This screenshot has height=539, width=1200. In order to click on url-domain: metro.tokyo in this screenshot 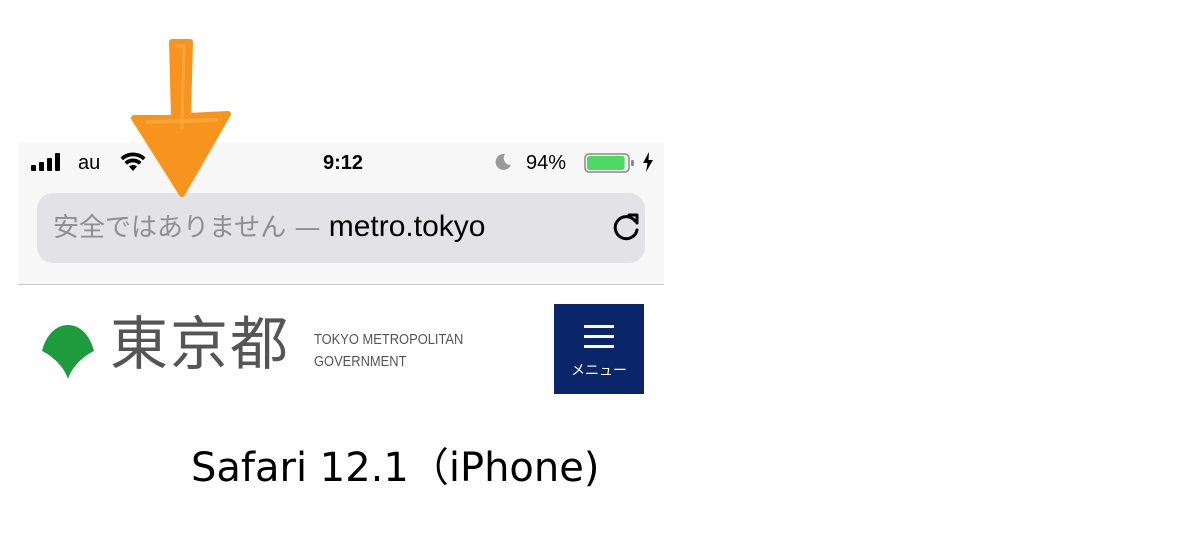, I will do `click(407, 226)`.